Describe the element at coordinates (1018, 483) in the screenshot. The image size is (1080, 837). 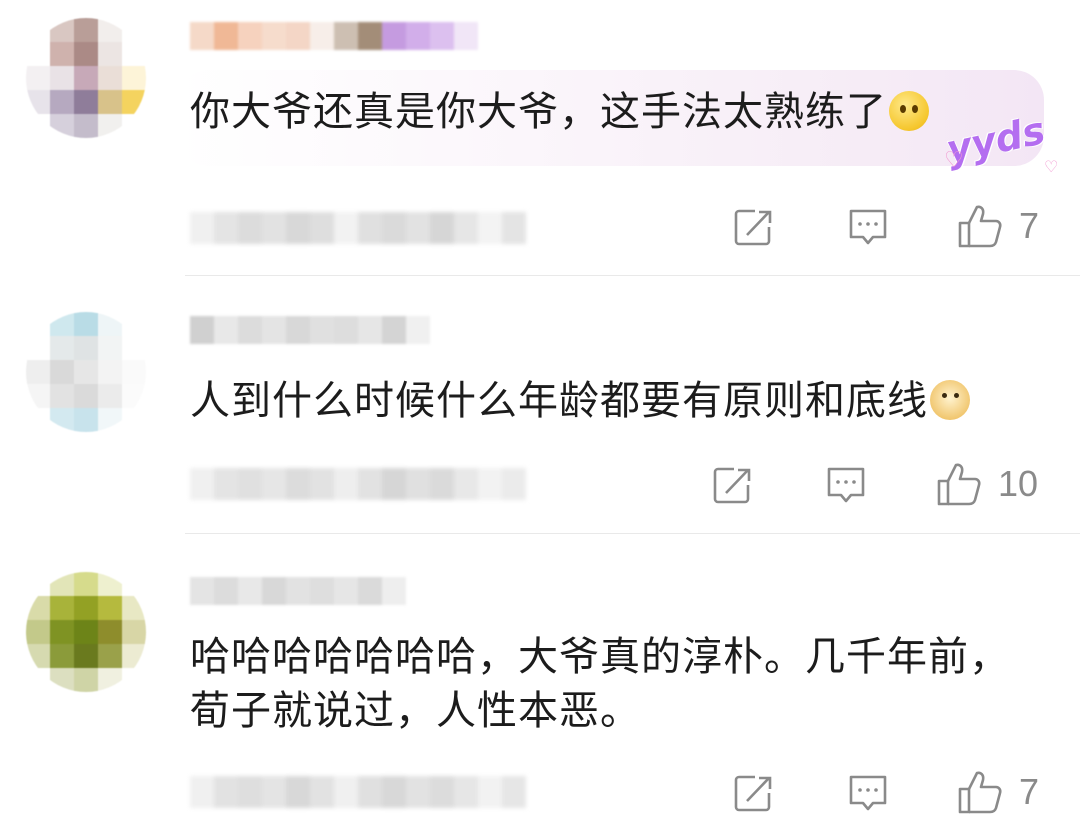
I see `like-count: 10` at that location.